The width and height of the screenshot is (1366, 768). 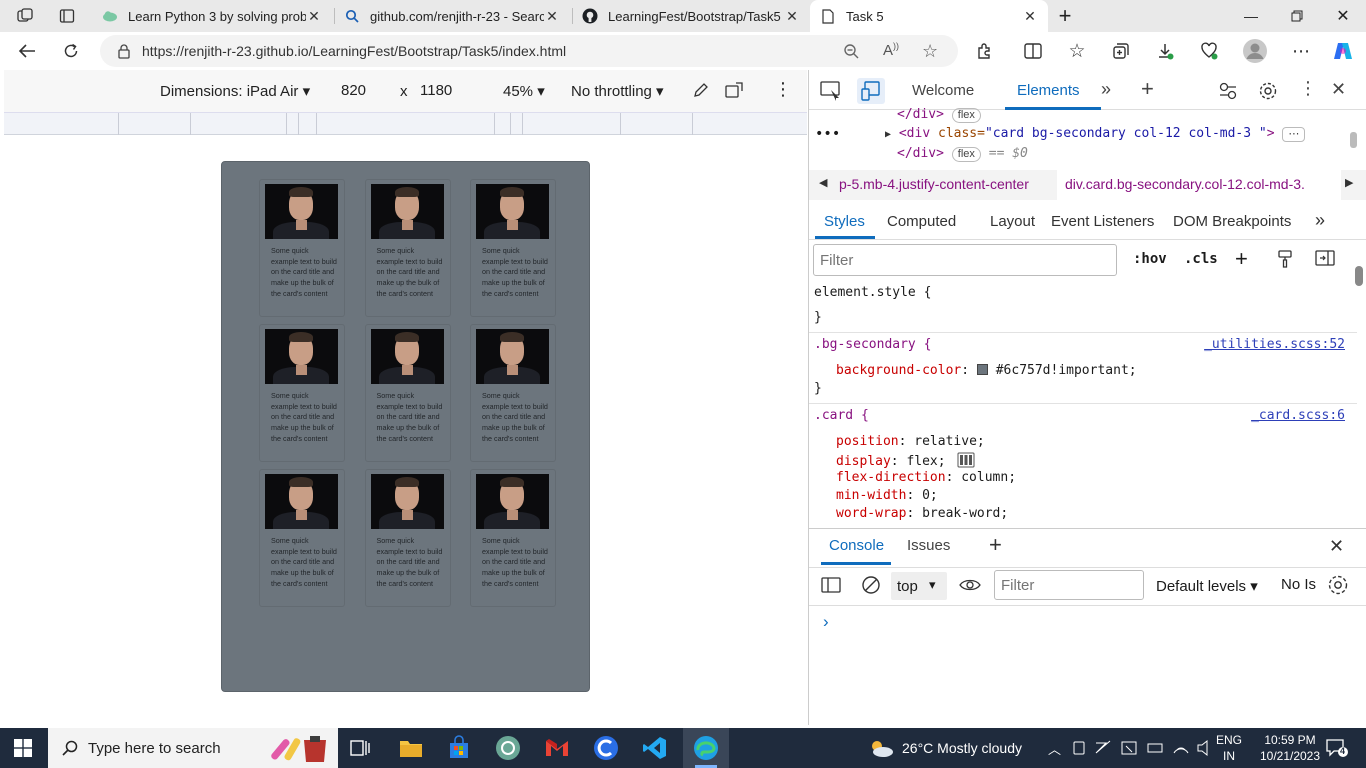 What do you see at coordinates (1301, 51) in the screenshot?
I see `more-options-icon: ⋯` at bounding box center [1301, 51].